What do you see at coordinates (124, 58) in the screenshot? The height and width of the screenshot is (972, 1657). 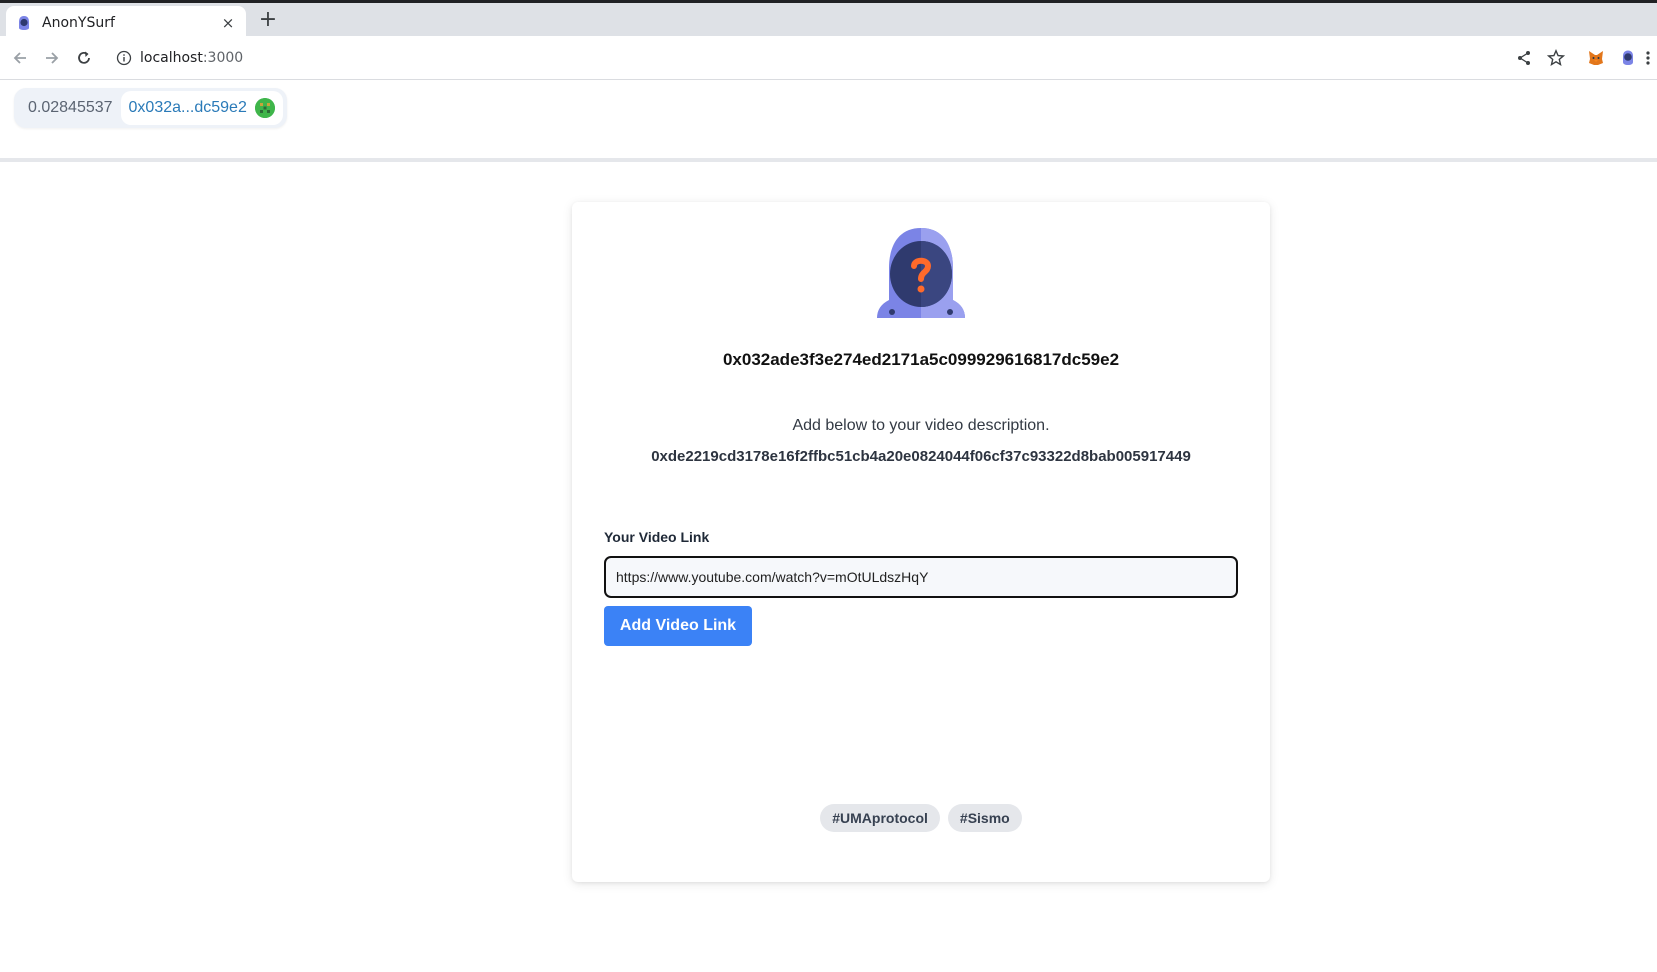 I see `info-icon` at bounding box center [124, 58].